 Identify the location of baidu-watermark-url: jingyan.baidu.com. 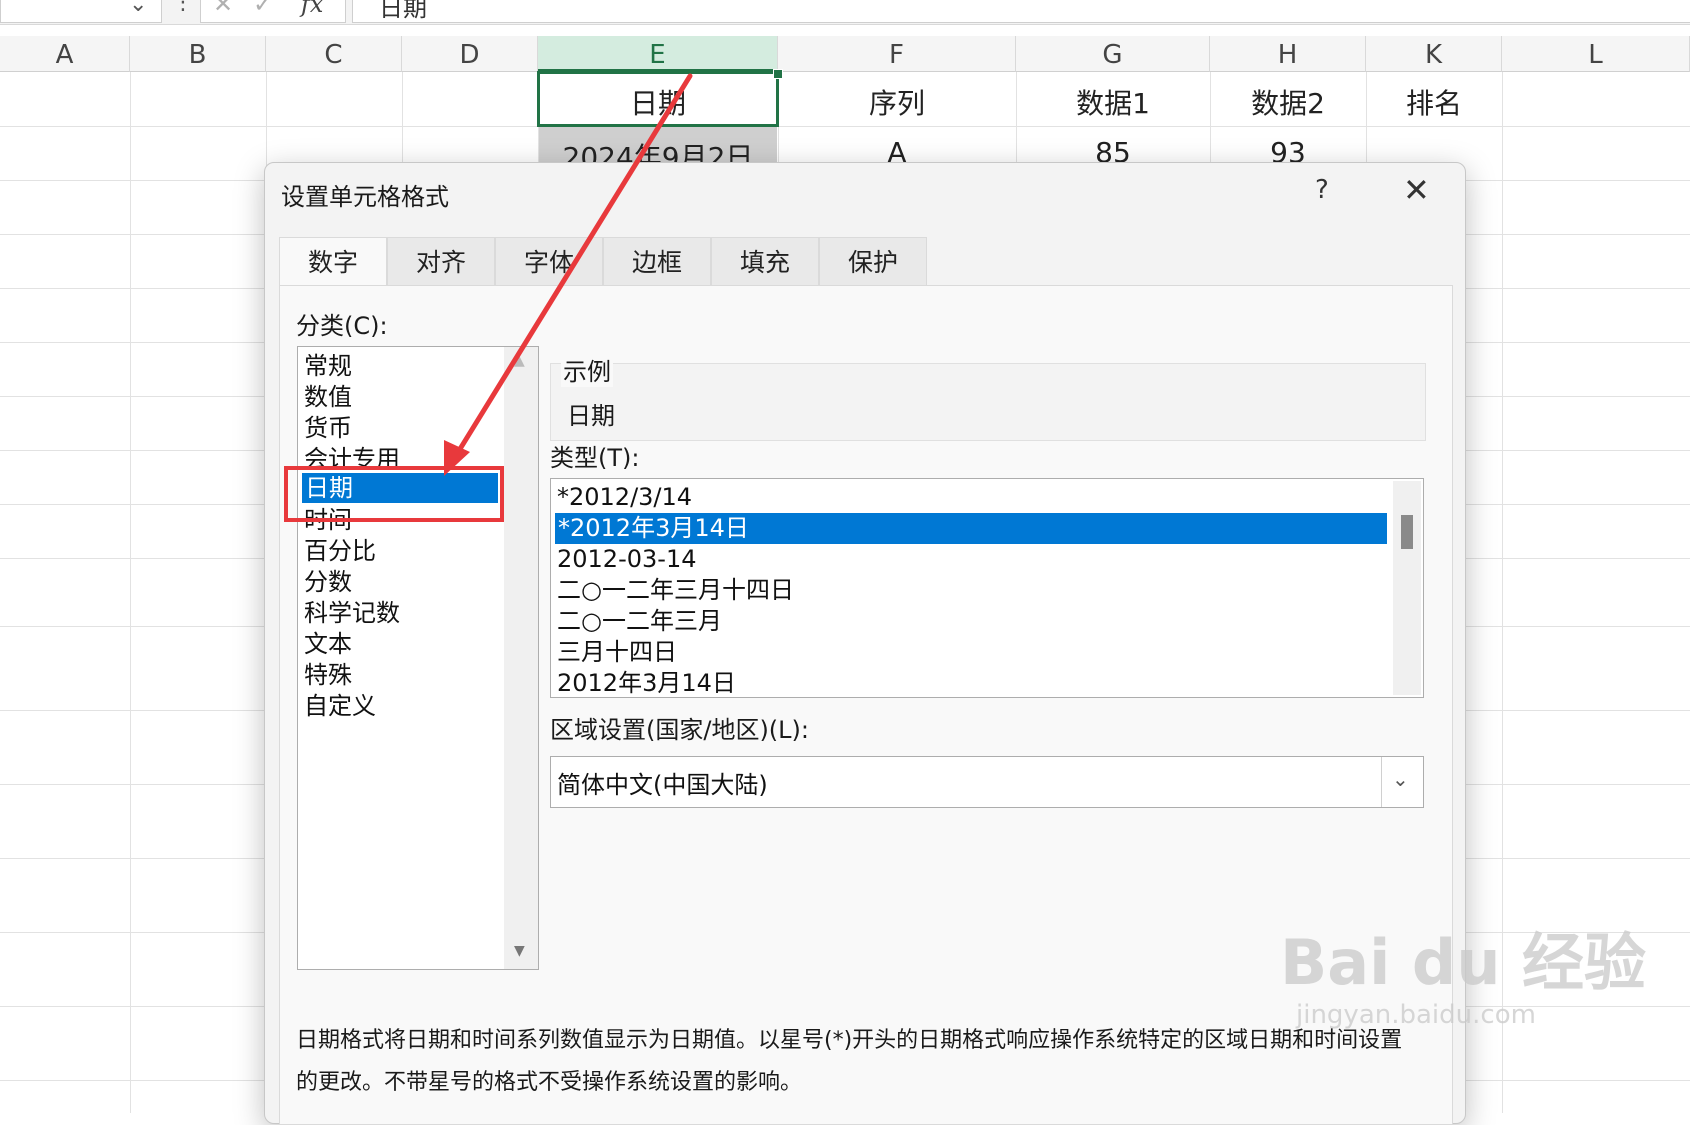
(1416, 1015).